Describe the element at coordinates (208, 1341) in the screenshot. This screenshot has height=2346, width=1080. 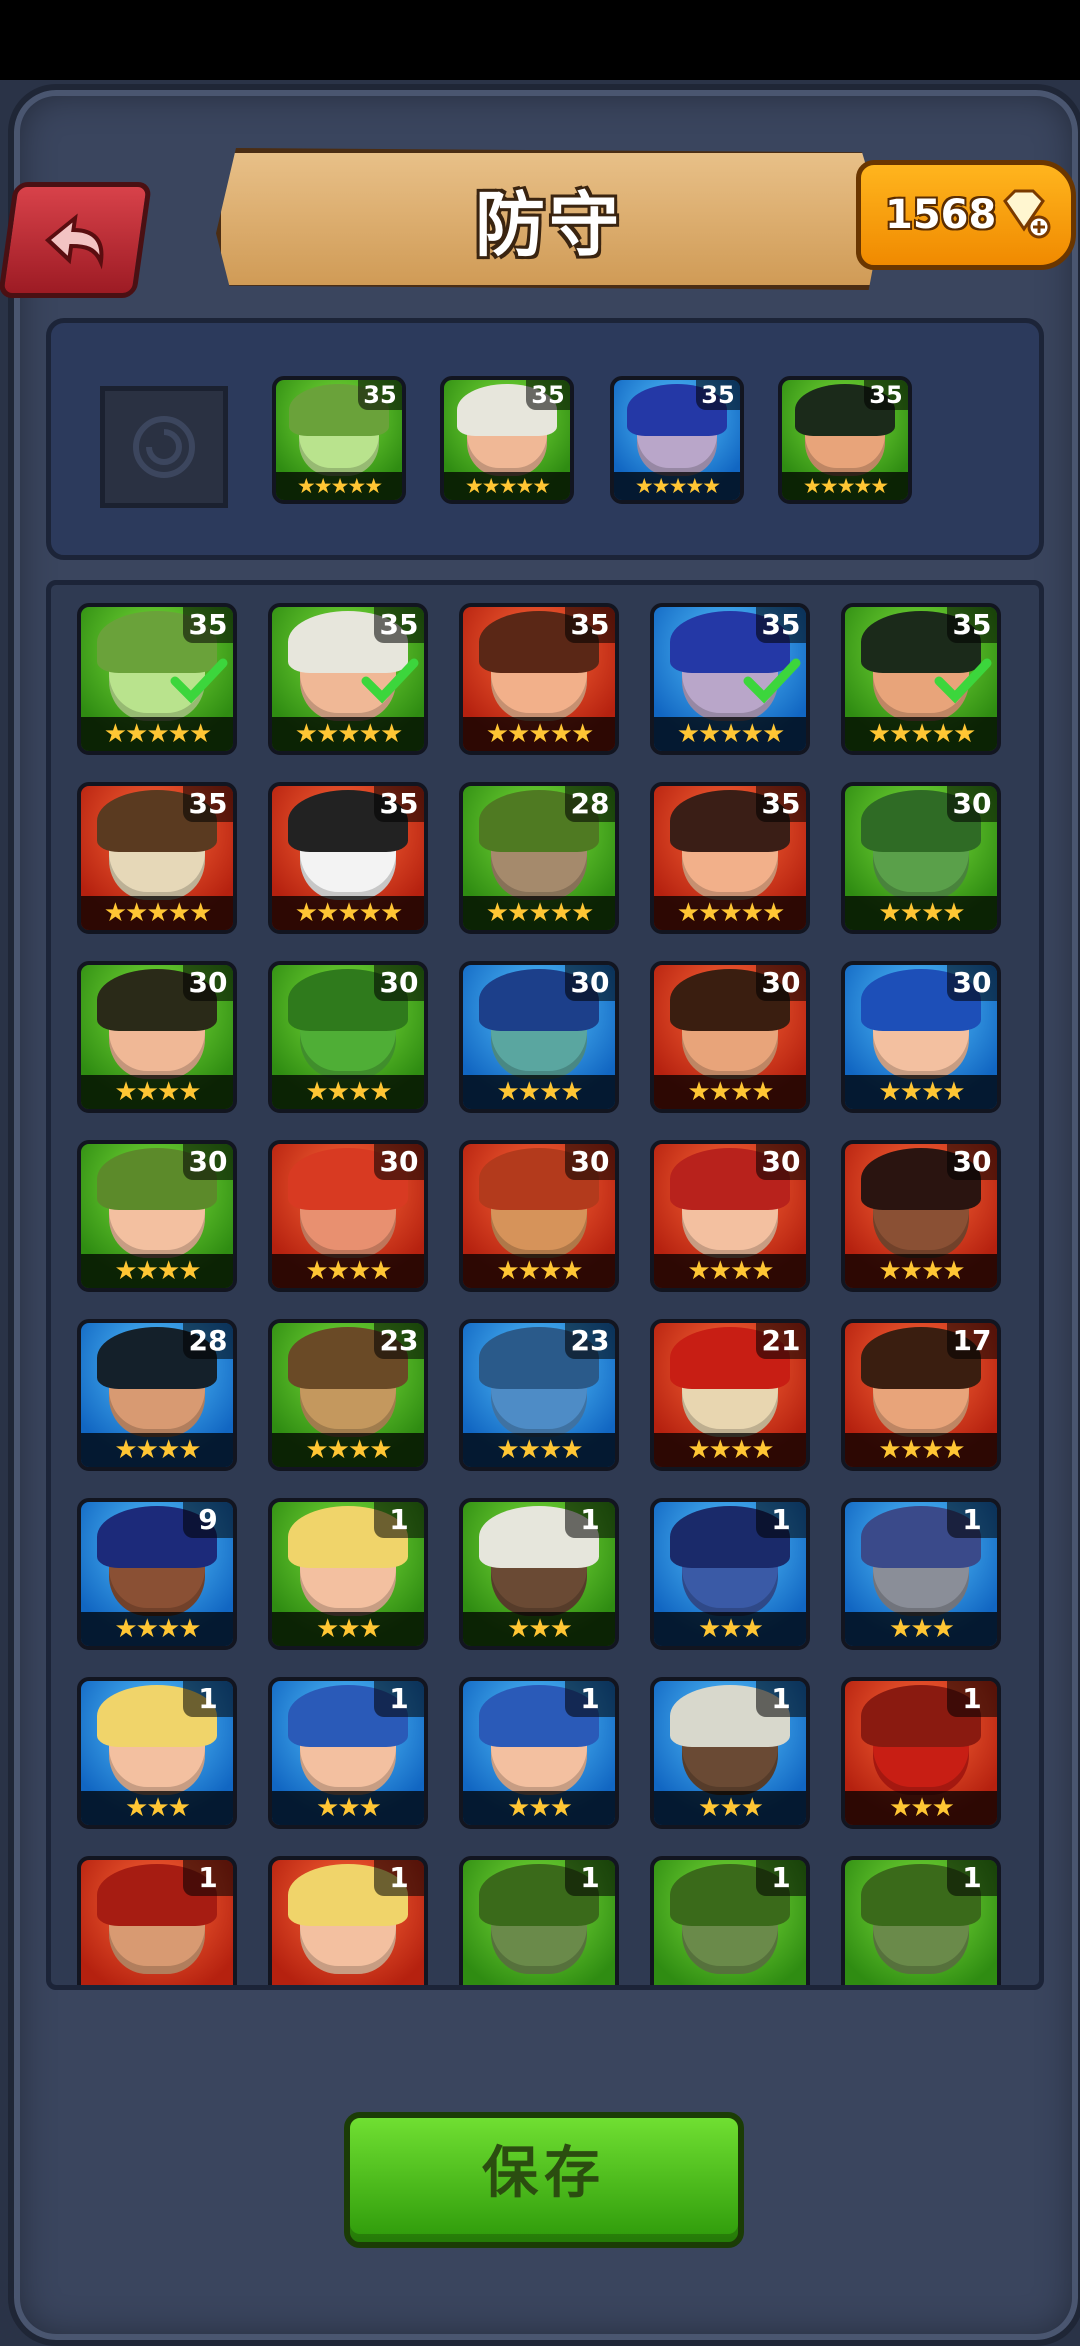
I see `hero-level: 28` at that location.